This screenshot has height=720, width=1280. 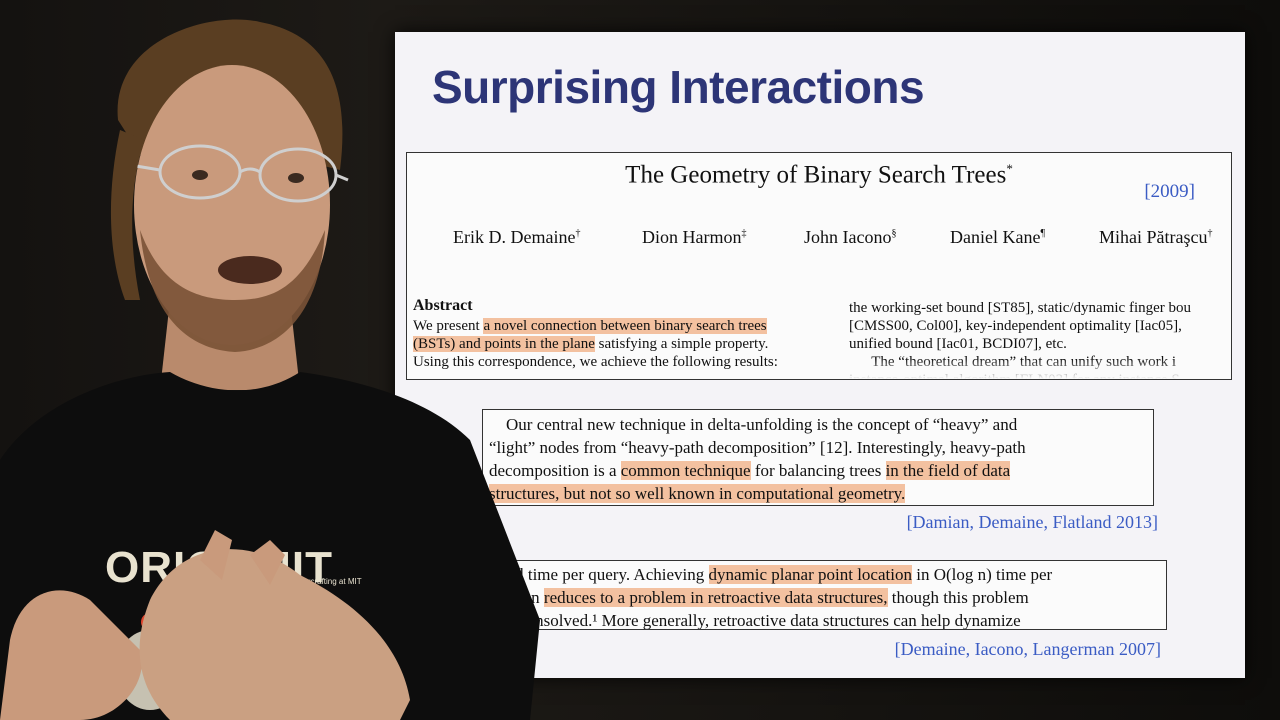 What do you see at coordinates (958, 344) in the screenshot?
I see `intro-line: unified bound [Iac01, BCDI07], etc.` at bounding box center [958, 344].